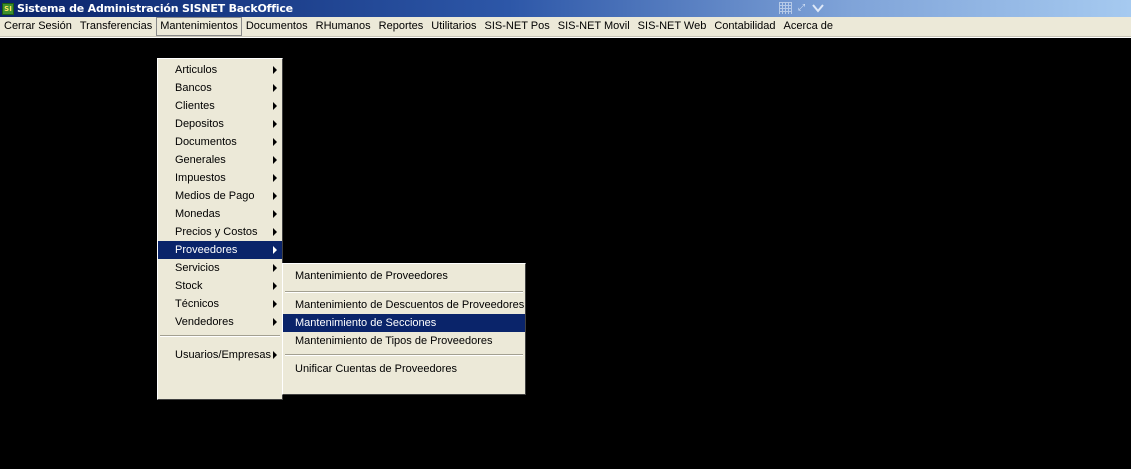 This screenshot has width=1131, height=469. What do you see at coordinates (744, 26) in the screenshot?
I see `menu-contabilidad: Contabilidad` at bounding box center [744, 26].